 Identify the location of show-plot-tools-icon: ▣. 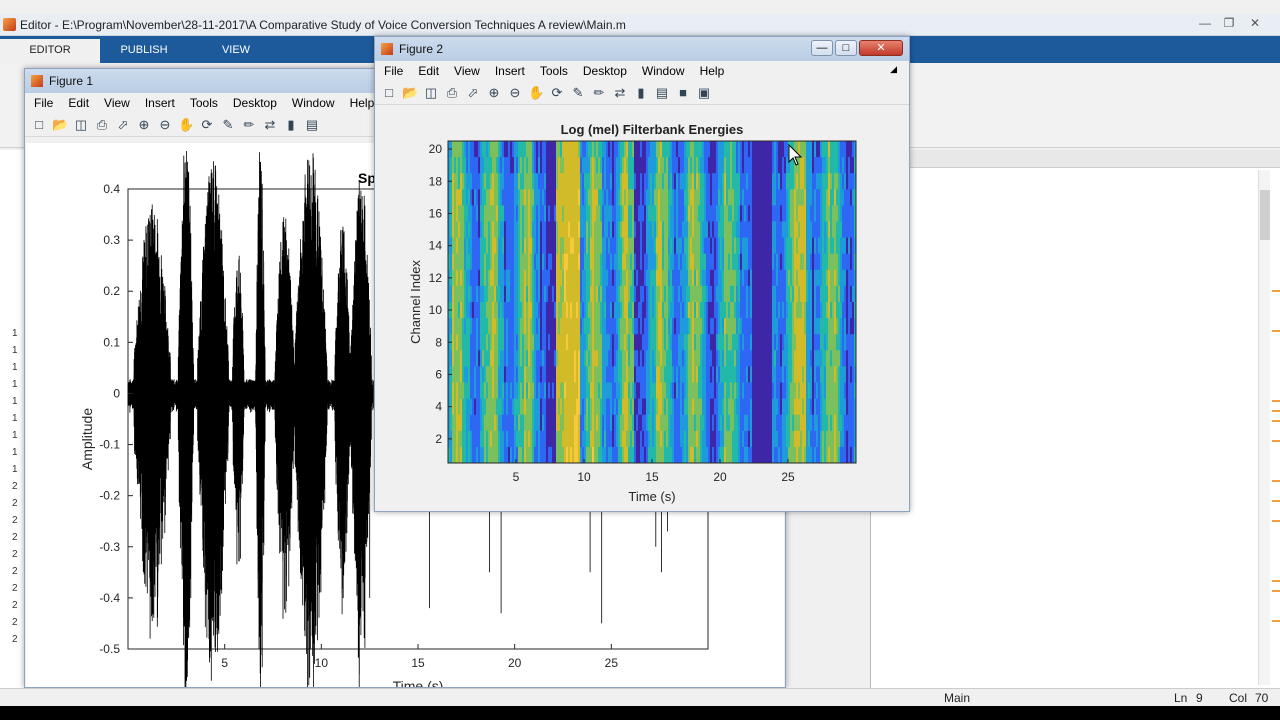
(704, 93).